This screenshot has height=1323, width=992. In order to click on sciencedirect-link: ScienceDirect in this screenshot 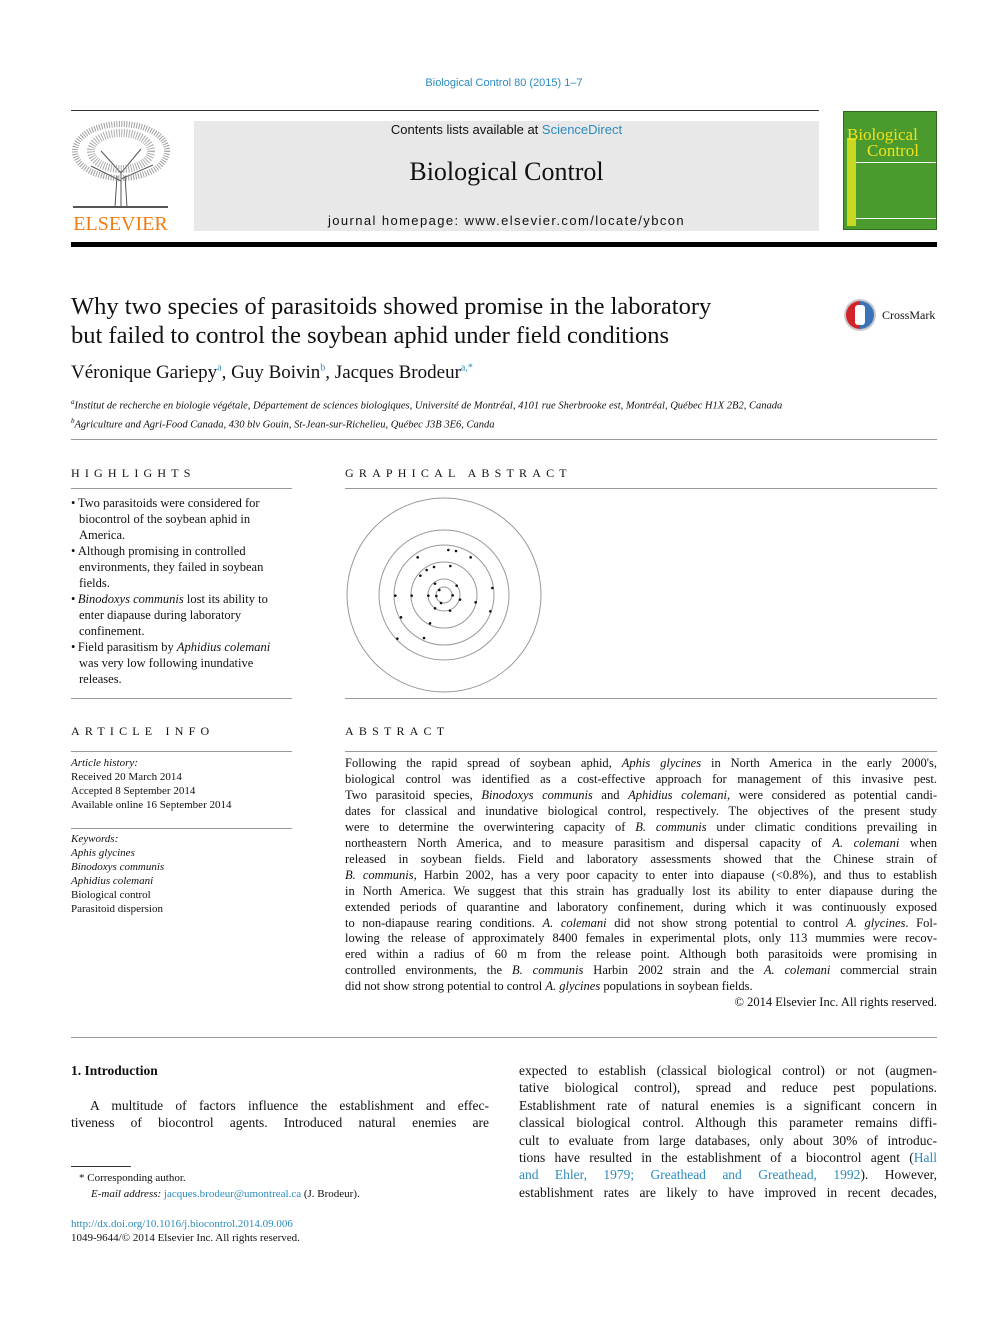, I will do `click(582, 129)`.